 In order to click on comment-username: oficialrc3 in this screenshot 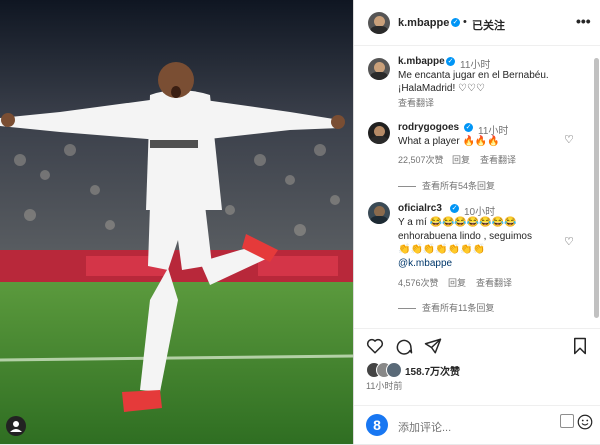, I will do `click(420, 208)`.